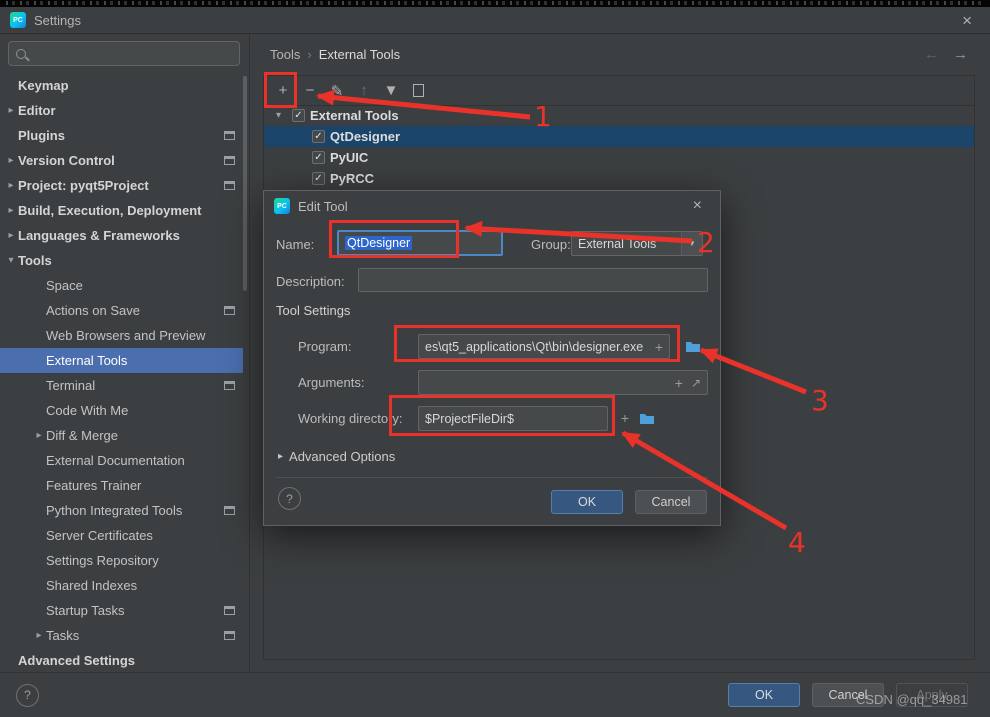  I want to click on external-tools-tree: ▾ ✓ External Tools ✓ QtDesigner ✓ PyUIC ✓ PyRCC, so click(619, 147).